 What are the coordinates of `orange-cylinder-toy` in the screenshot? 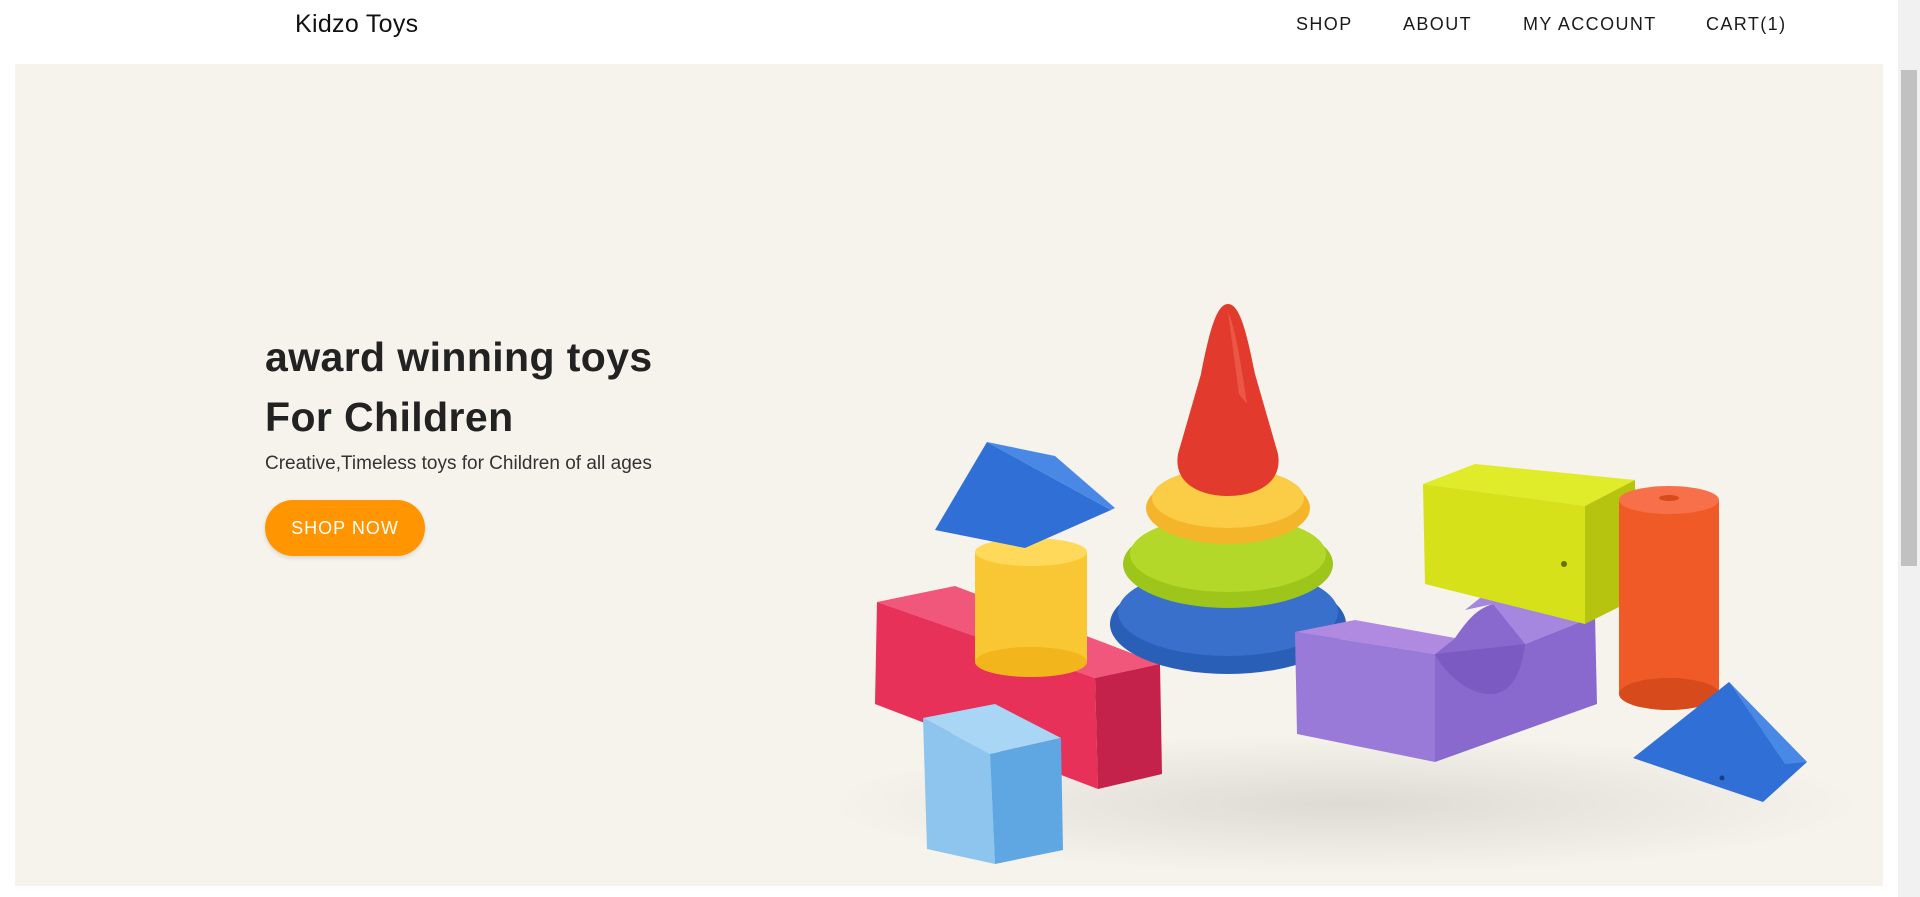 It's located at (1669, 598).